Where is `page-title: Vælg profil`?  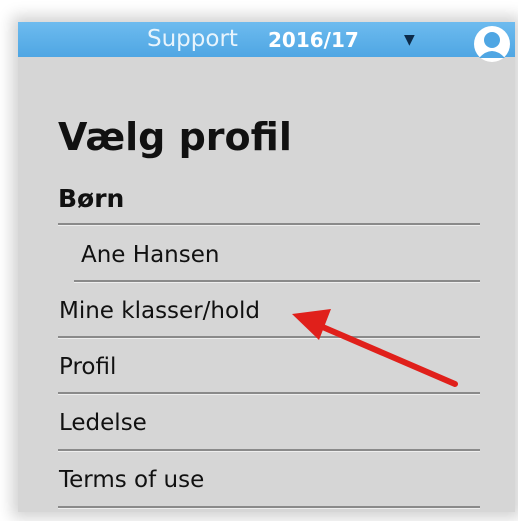 page-title: Vælg profil is located at coordinates (175, 137).